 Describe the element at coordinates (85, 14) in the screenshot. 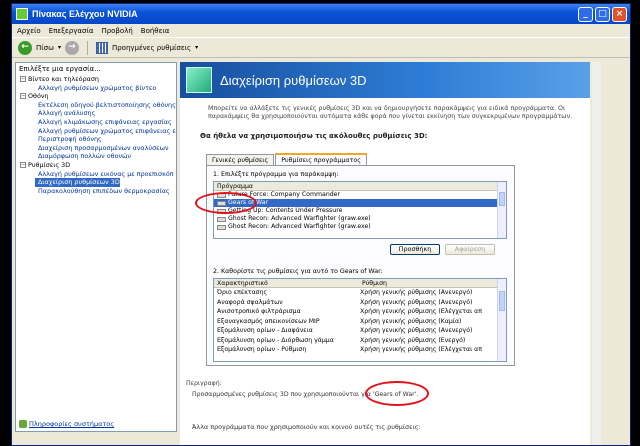

I see `window-title: Πίνακας Ελέγχου NVIDIA` at that location.